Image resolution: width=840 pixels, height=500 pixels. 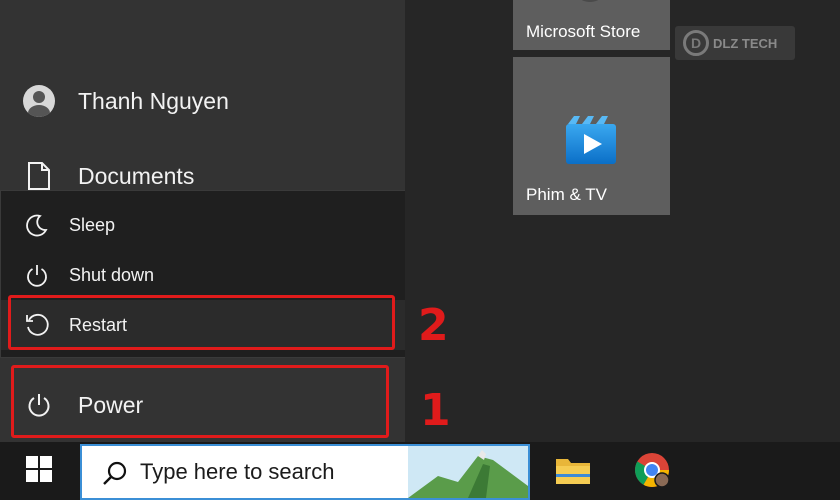 What do you see at coordinates (92, 224) in the screenshot?
I see `sleep-label: Sleep` at bounding box center [92, 224].